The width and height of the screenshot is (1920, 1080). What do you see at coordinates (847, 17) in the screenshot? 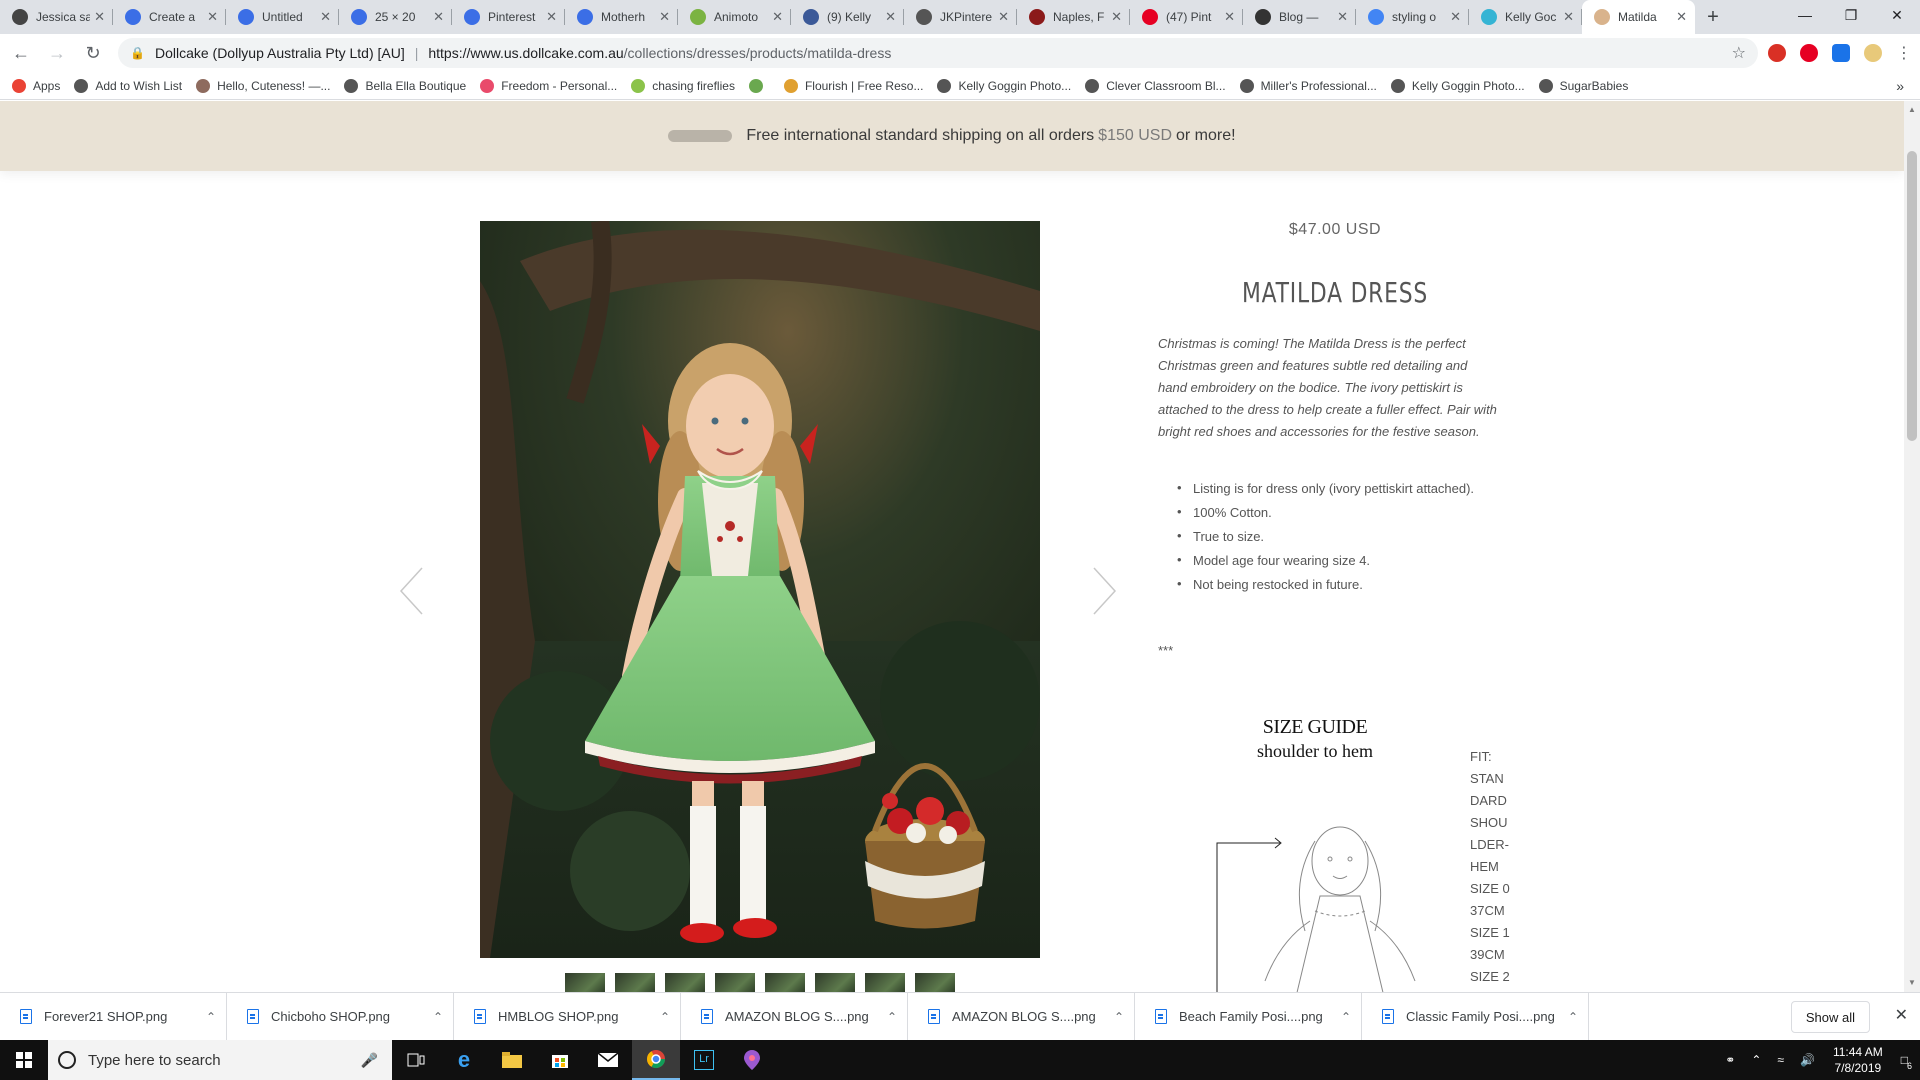
I see `browser-tab: (9) Kelly ✕` at bounding box center [847, 17].